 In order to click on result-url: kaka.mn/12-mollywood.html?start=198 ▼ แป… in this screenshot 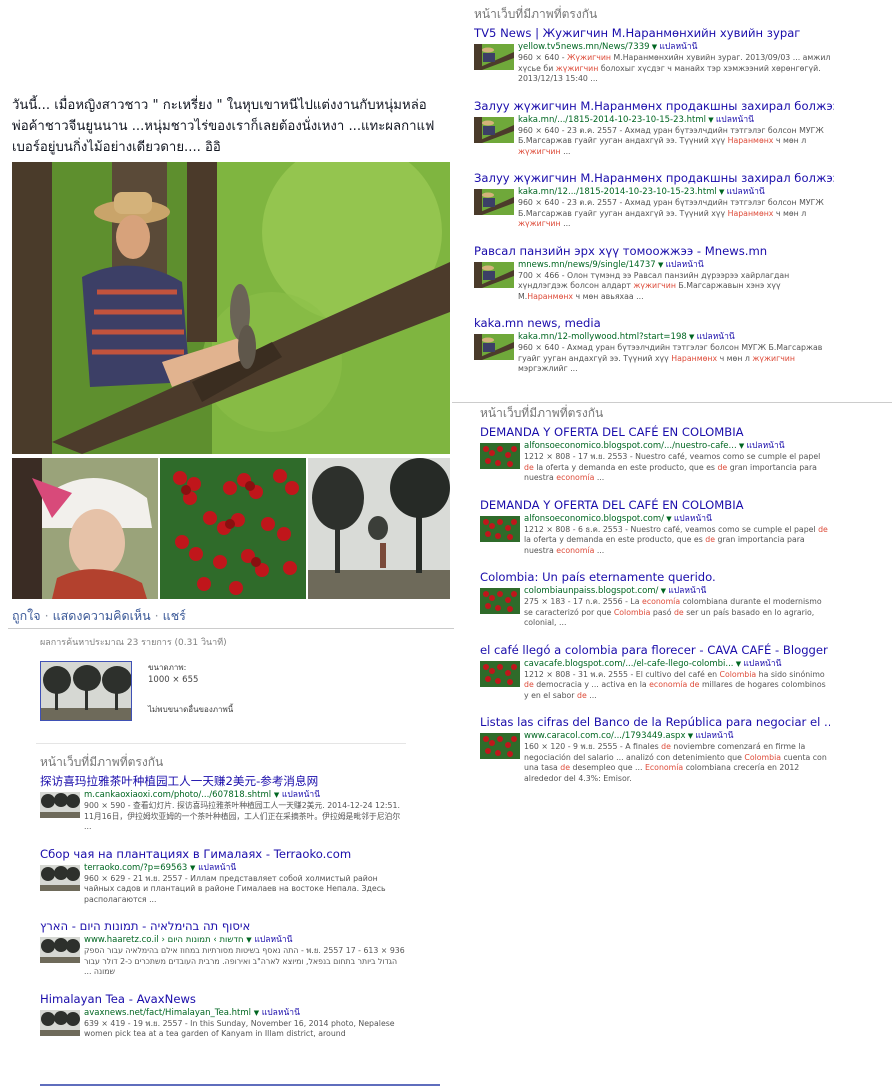, I will do `click(676, 337)`.